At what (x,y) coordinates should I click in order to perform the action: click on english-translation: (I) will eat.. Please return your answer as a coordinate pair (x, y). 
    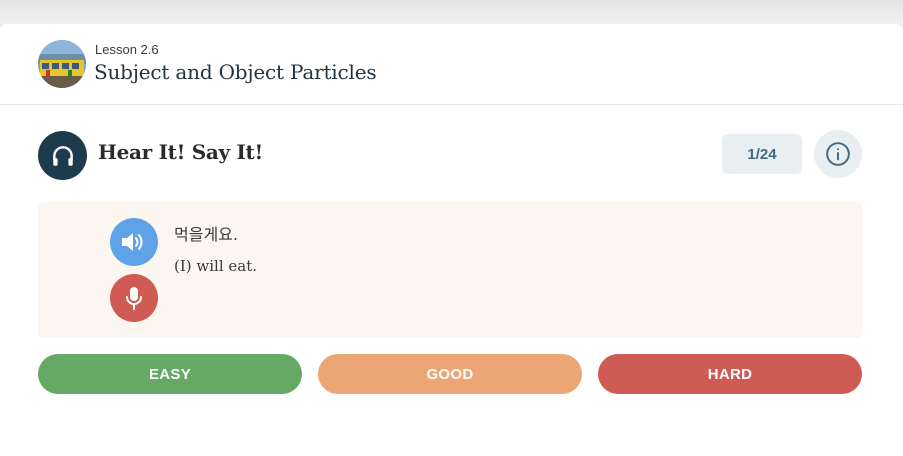
    Looking at the image, I should click on (216, 266).